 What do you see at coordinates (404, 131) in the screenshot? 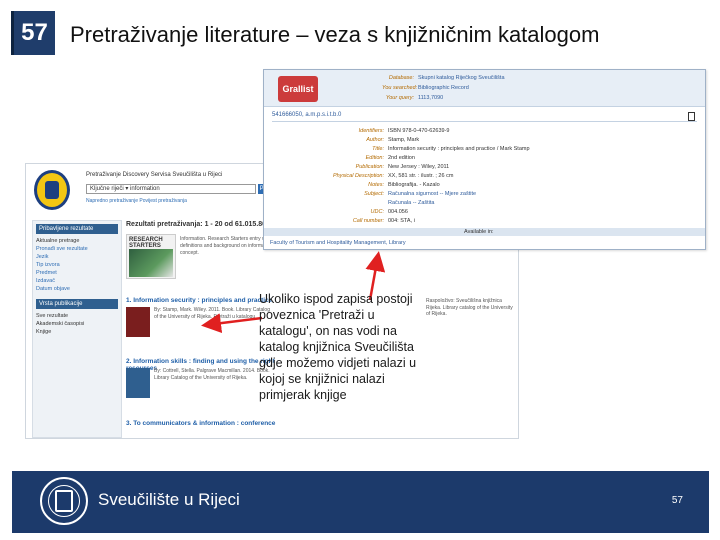
I see `record-field: Identifiers: ISBN 978-0-470-62639-9` at bounding box center [404, 131].